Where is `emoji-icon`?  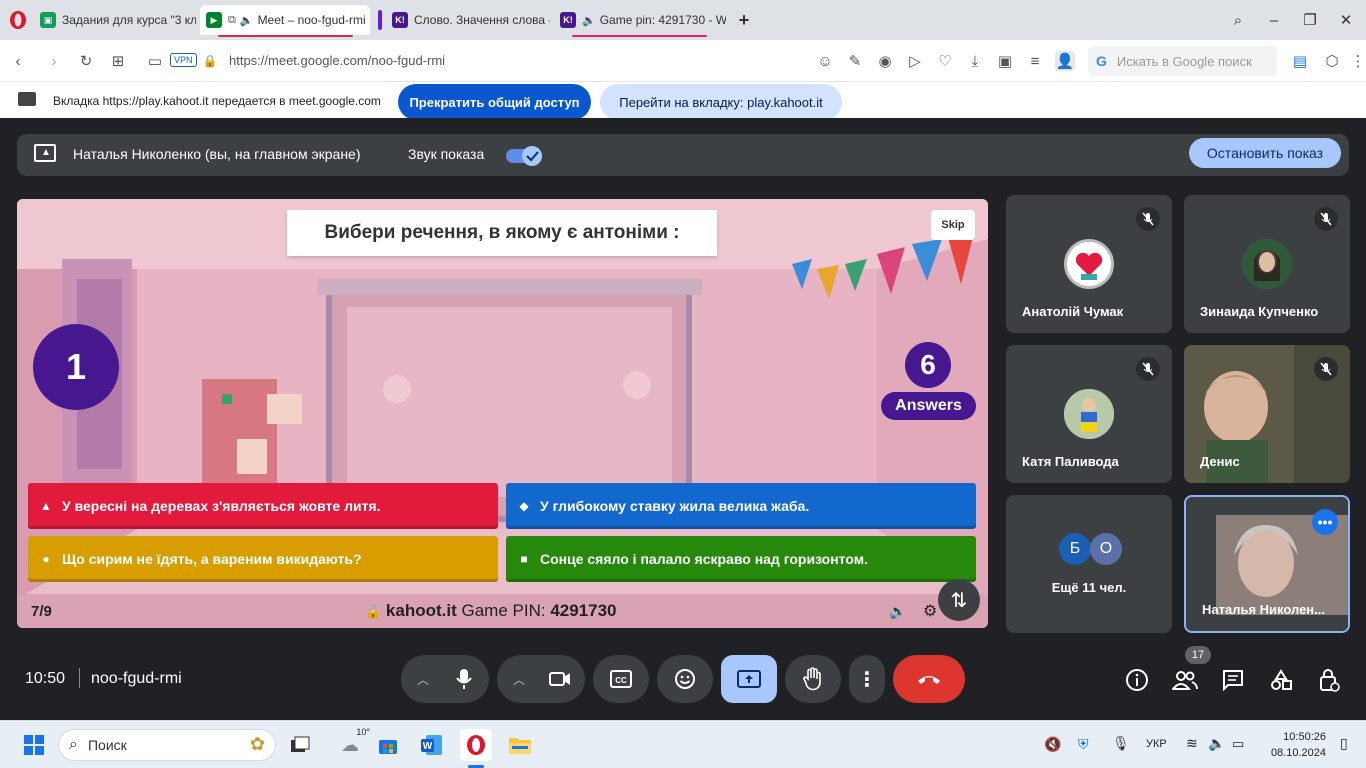 emoji-icon is located at coordinates (685, 679).